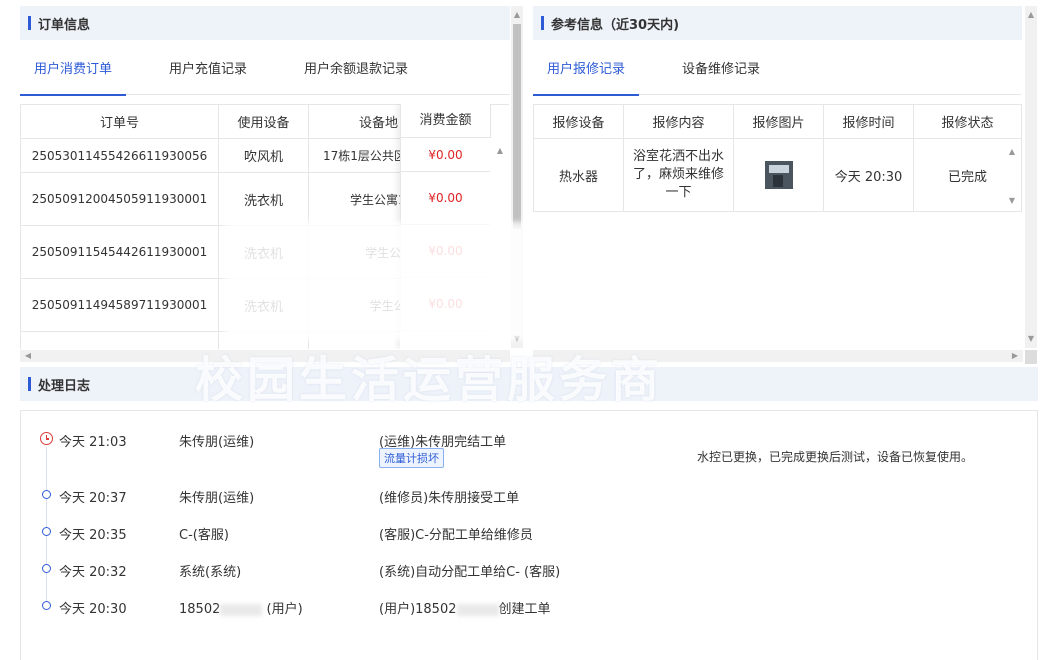  I want to click on repair-table-header-row: 报修设备 报修内容 报修图片 报修时间 报修状态, so click(777, 121).